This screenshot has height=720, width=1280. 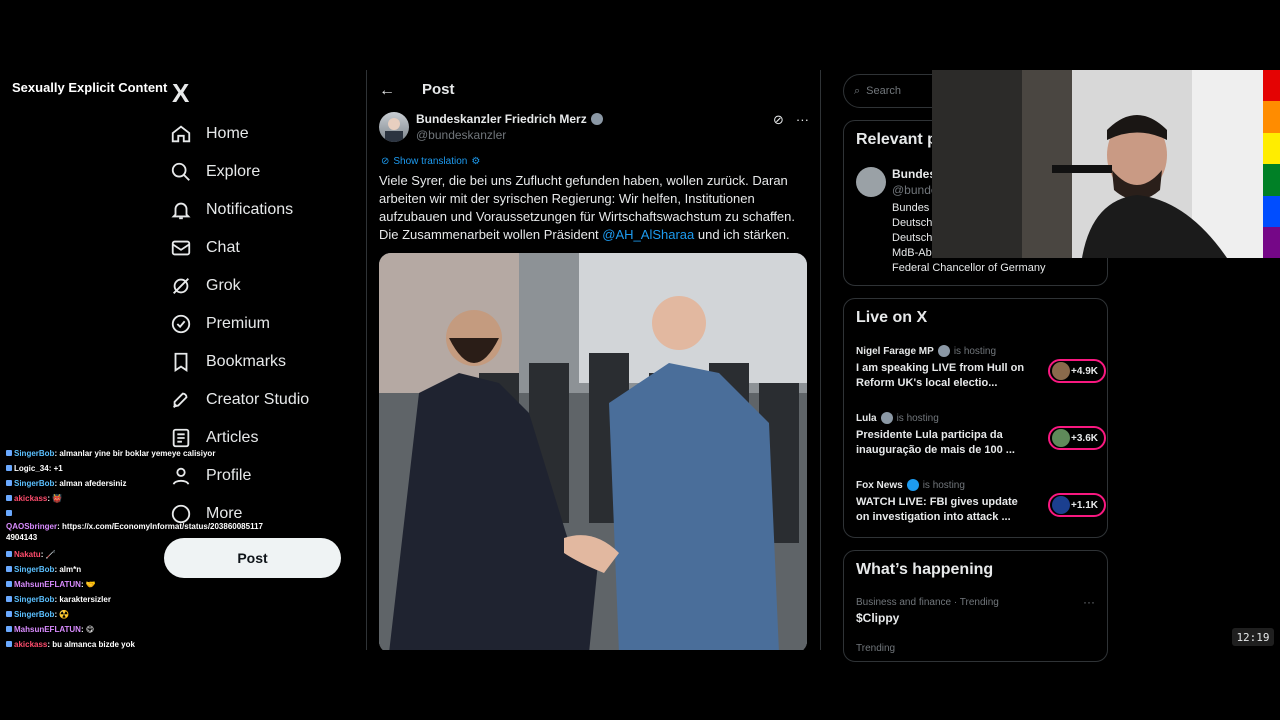 What do you see at coordinates (857, 90) in the screenshot?
I see `search-icon: ⌕` at bounding box center [857, 90].